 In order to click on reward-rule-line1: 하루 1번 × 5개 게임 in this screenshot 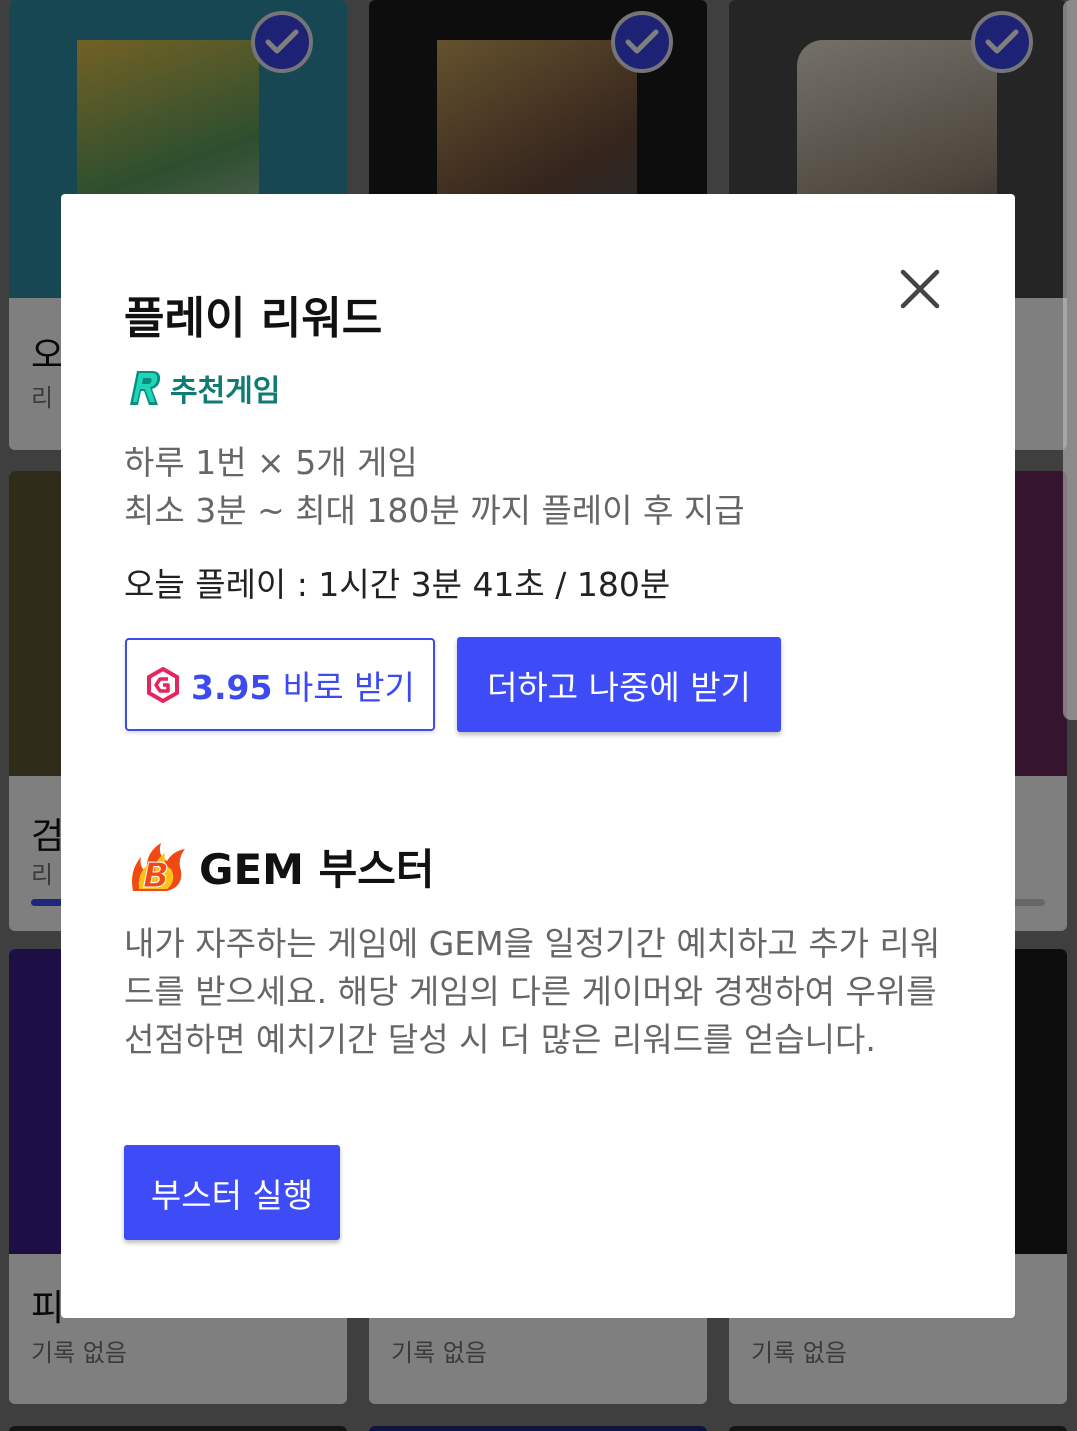, I will do `click(271, 462)`.